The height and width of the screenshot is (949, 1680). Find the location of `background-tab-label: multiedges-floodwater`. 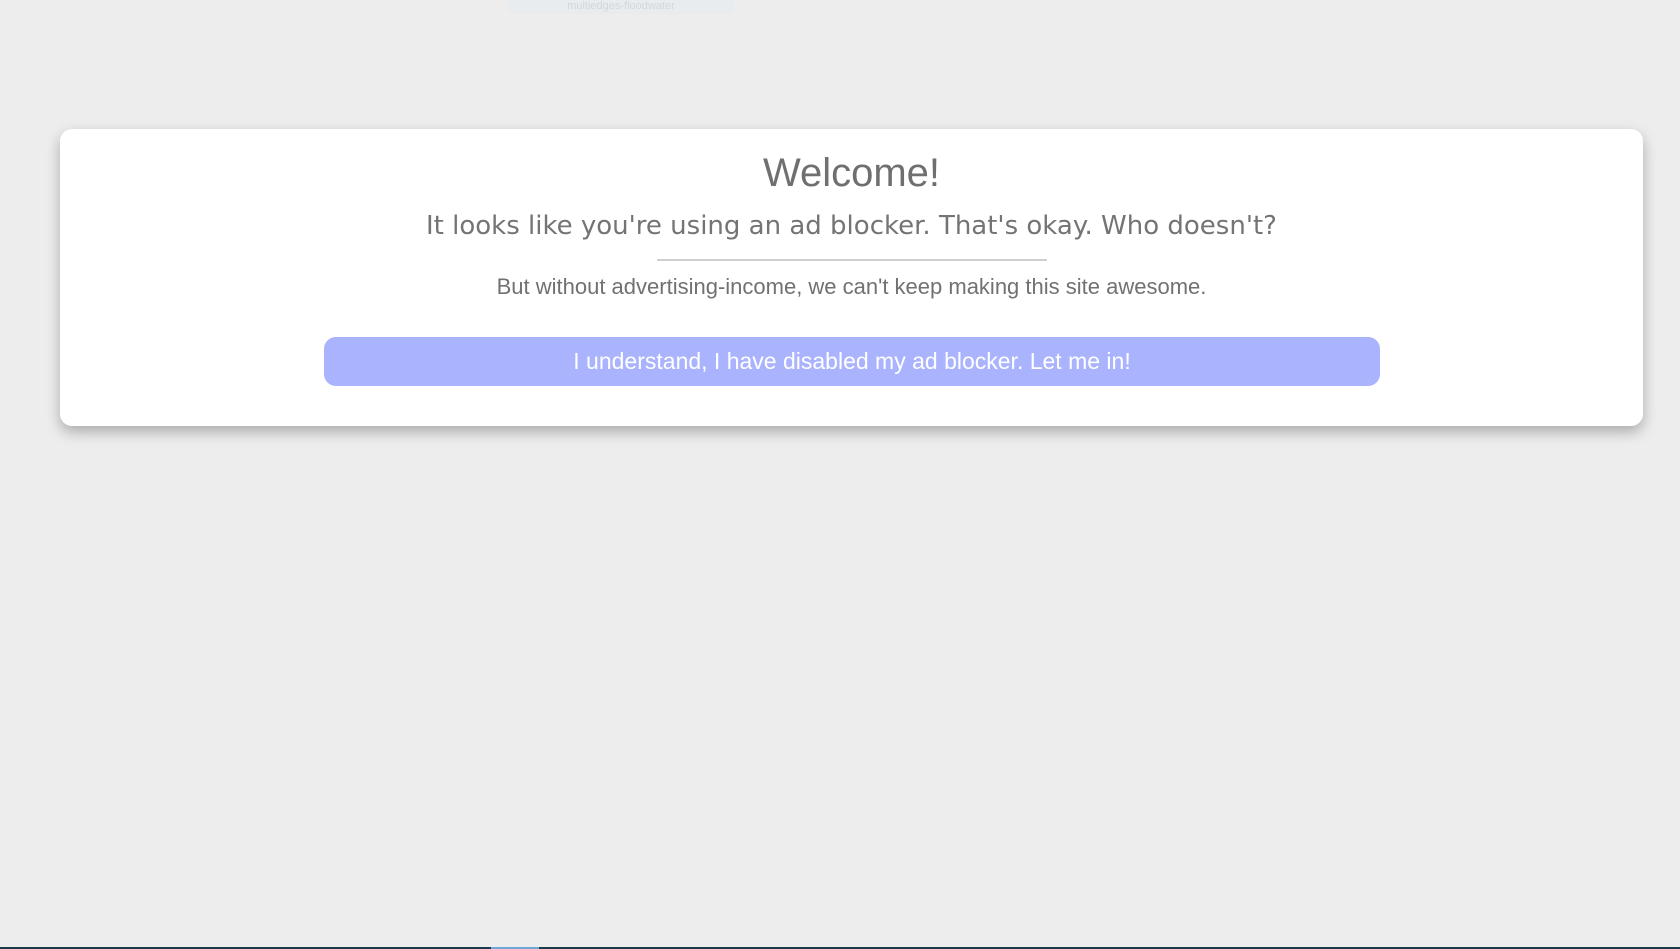

background-tab-label: multiedges-floodwater is located at coordinates (621, 6).